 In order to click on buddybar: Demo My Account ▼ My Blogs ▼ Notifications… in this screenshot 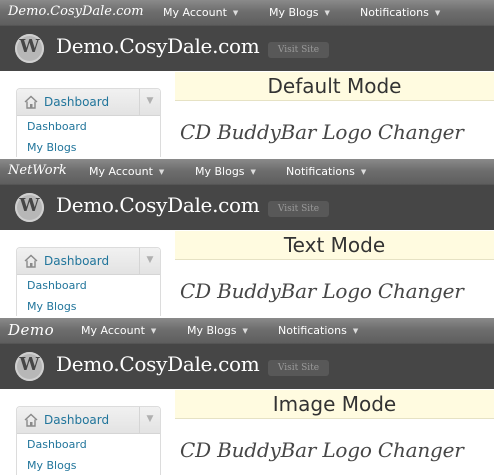, I will do `click(247, 331)`.